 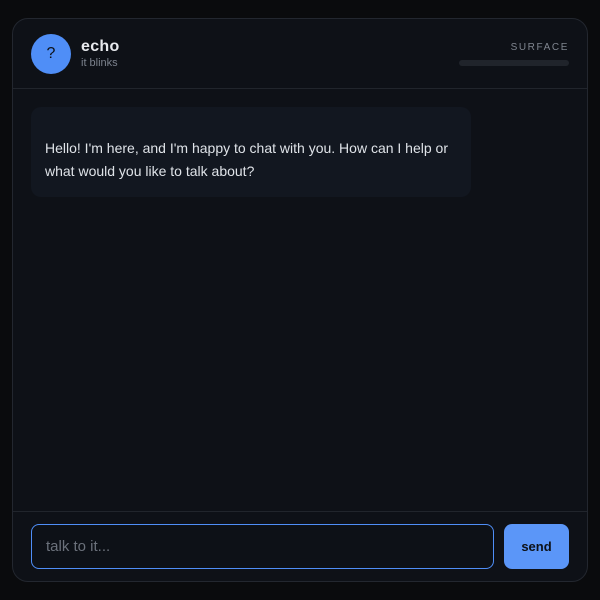 What do you see at coordinates (539, 47) in the screenshot?
I see `surface-label: SURFACE` at bounding box center [539, 47].